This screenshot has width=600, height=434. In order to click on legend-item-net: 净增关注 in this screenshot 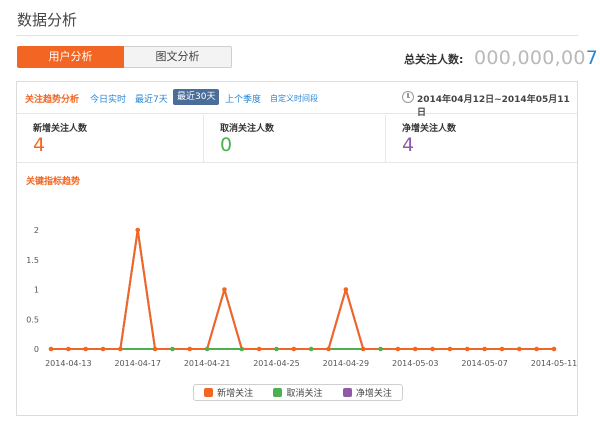, I will do `click(367, 392)`.